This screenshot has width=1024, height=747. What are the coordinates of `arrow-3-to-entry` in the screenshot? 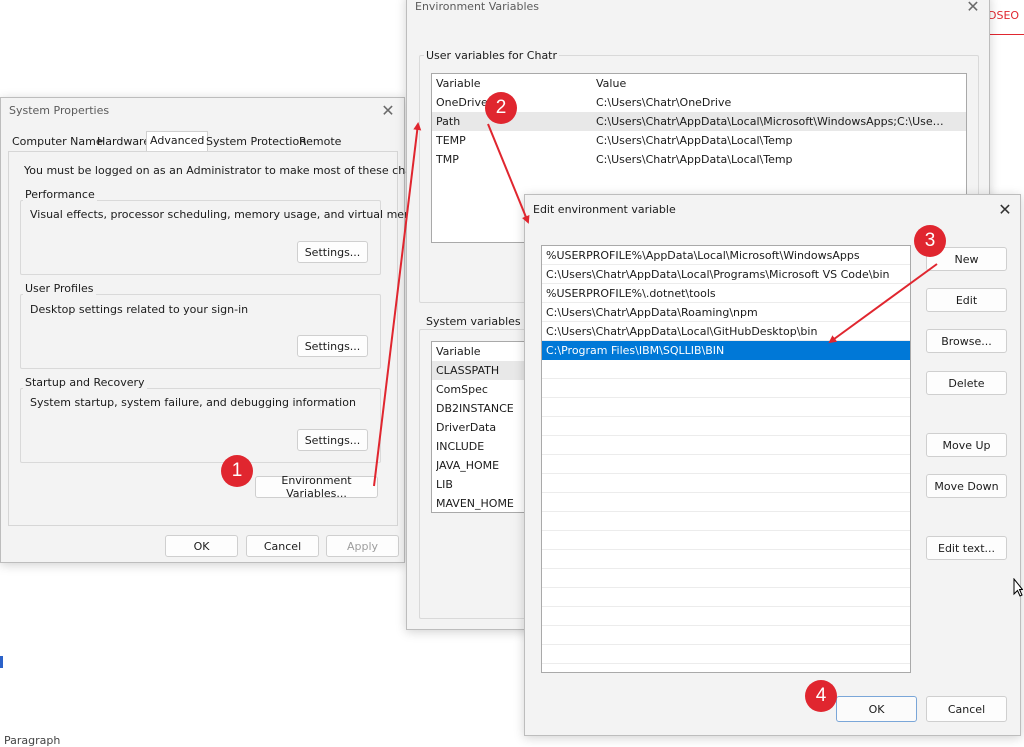 It's located at (883, 303).